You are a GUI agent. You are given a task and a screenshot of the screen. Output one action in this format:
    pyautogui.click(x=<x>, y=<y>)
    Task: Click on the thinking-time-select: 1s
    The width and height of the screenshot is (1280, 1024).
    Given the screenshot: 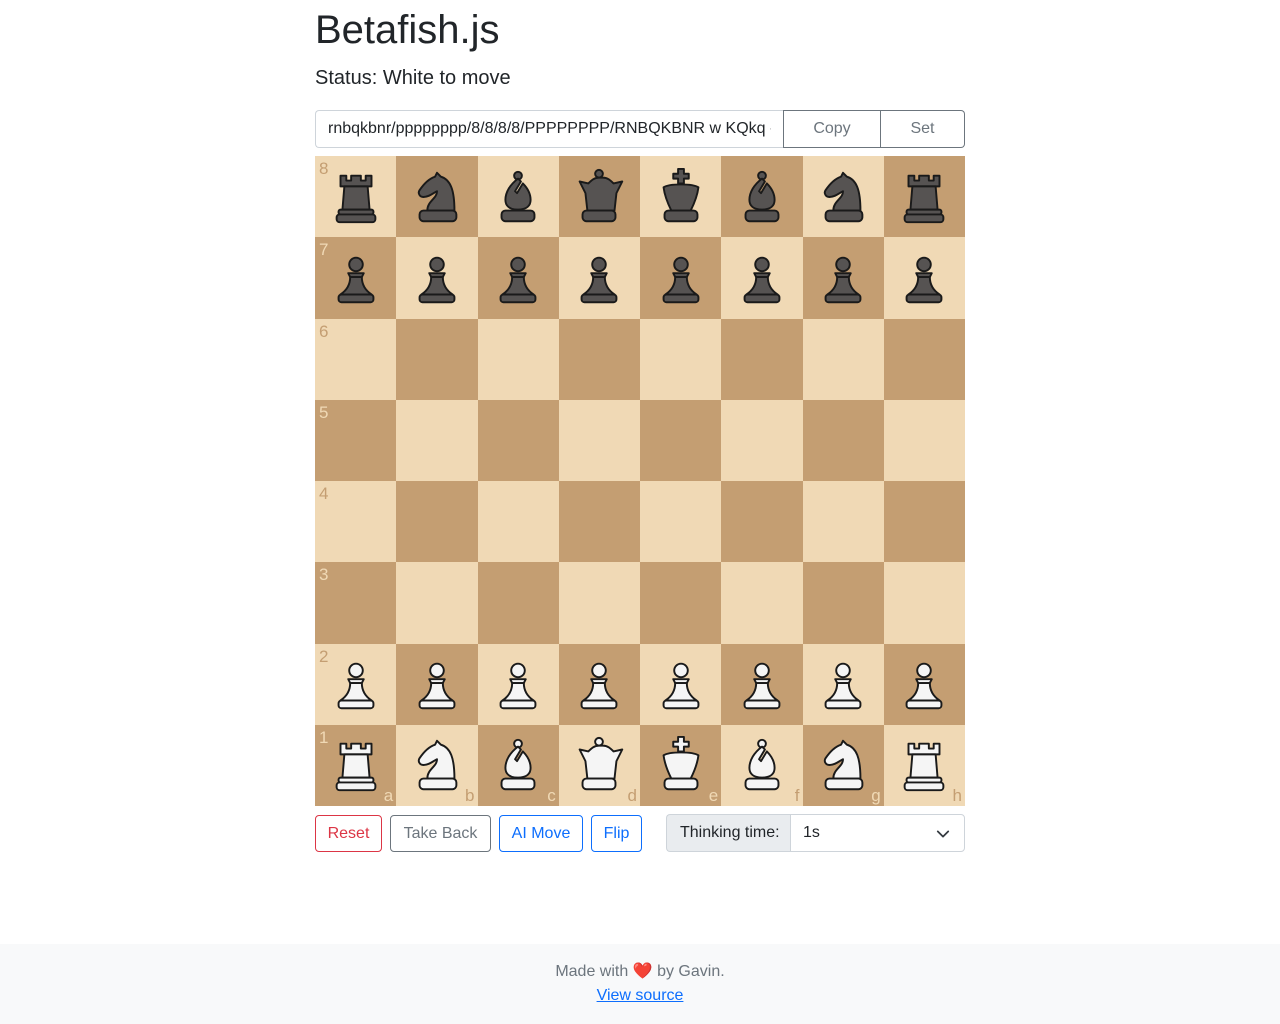 What is the action you would take?
    pyautogui.click(x=877, y=833)
    